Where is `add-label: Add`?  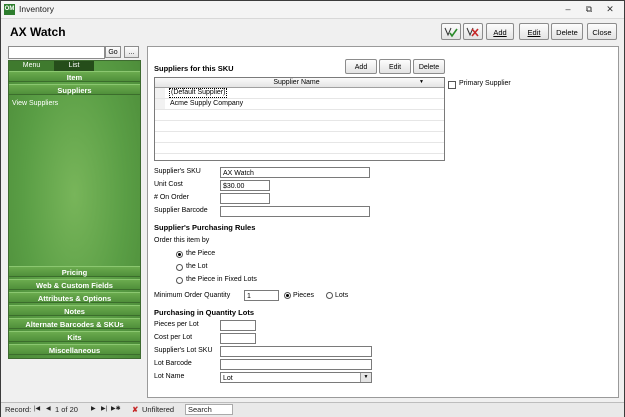
add-label: Add is located at coordinates (500, 32).